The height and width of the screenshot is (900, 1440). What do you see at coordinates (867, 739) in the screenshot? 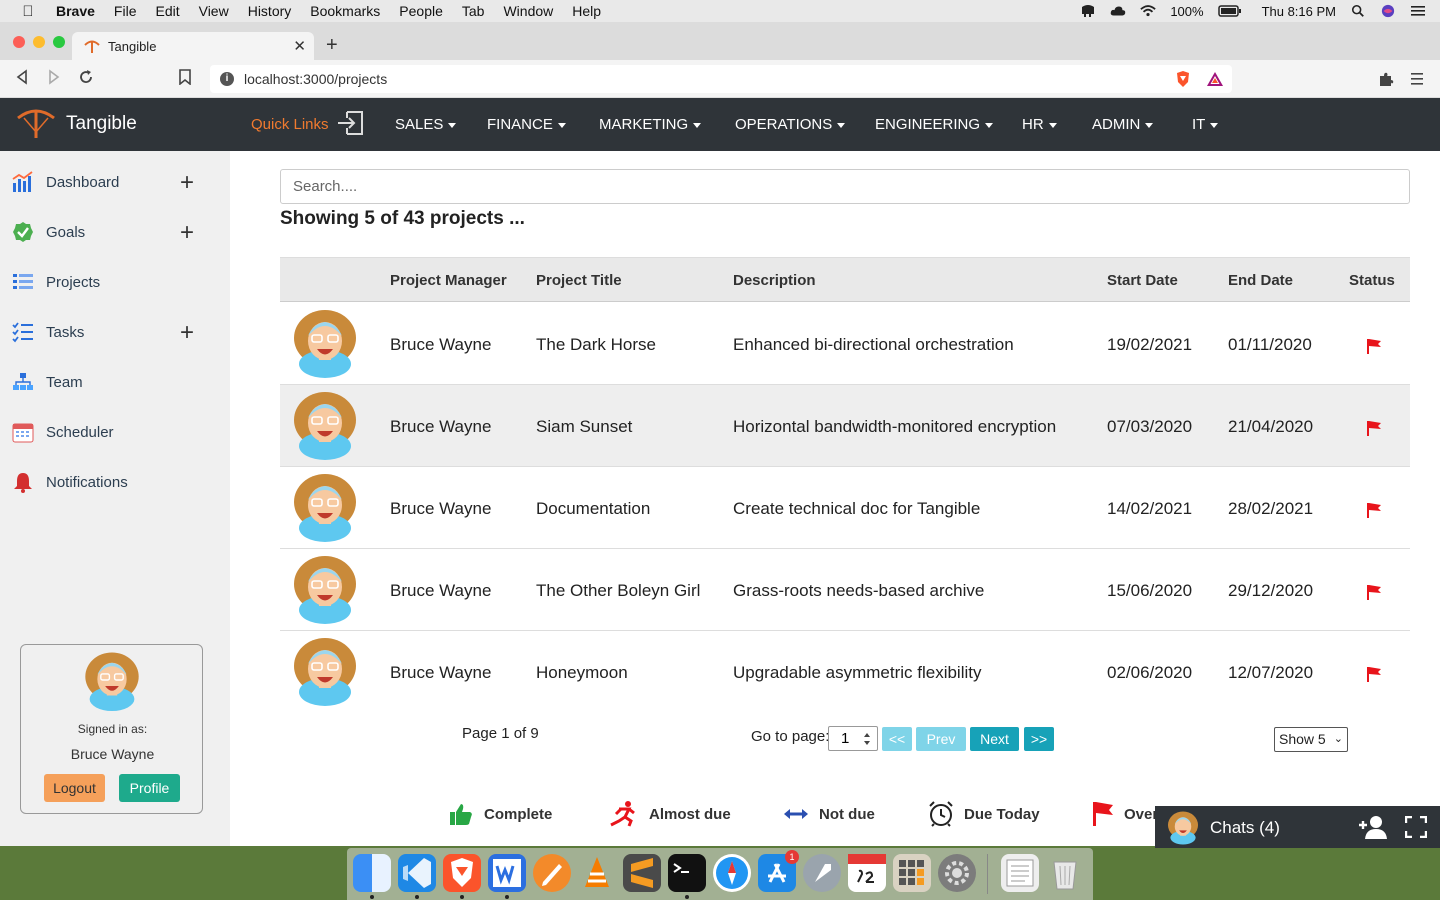
I see `stepper-arrows-icon` at bounding box center [867, 739].